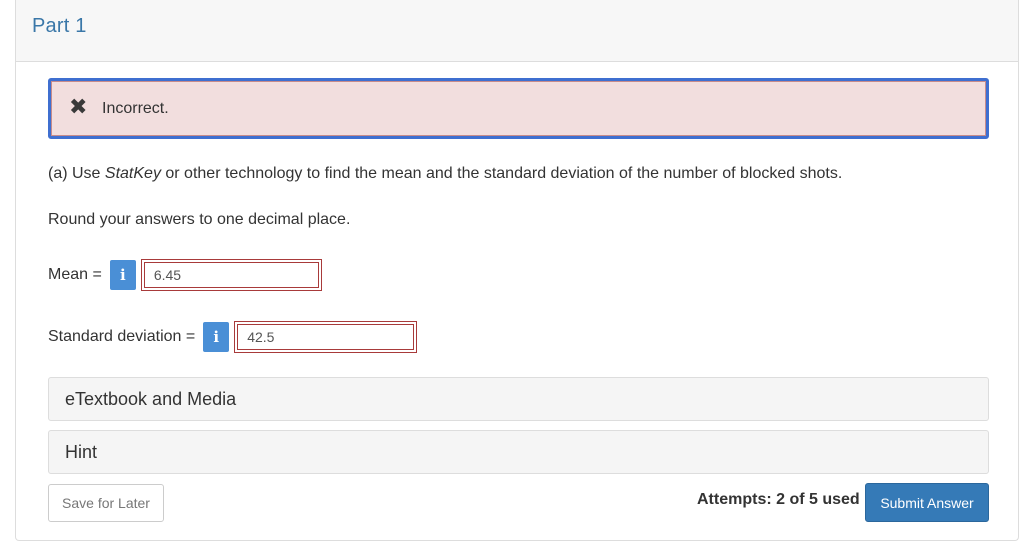 The image size is (1024, 544). What do you see at coordinates (326, 337) in the screenshot?
I see `sd-input` at bounding box center [326, 337].